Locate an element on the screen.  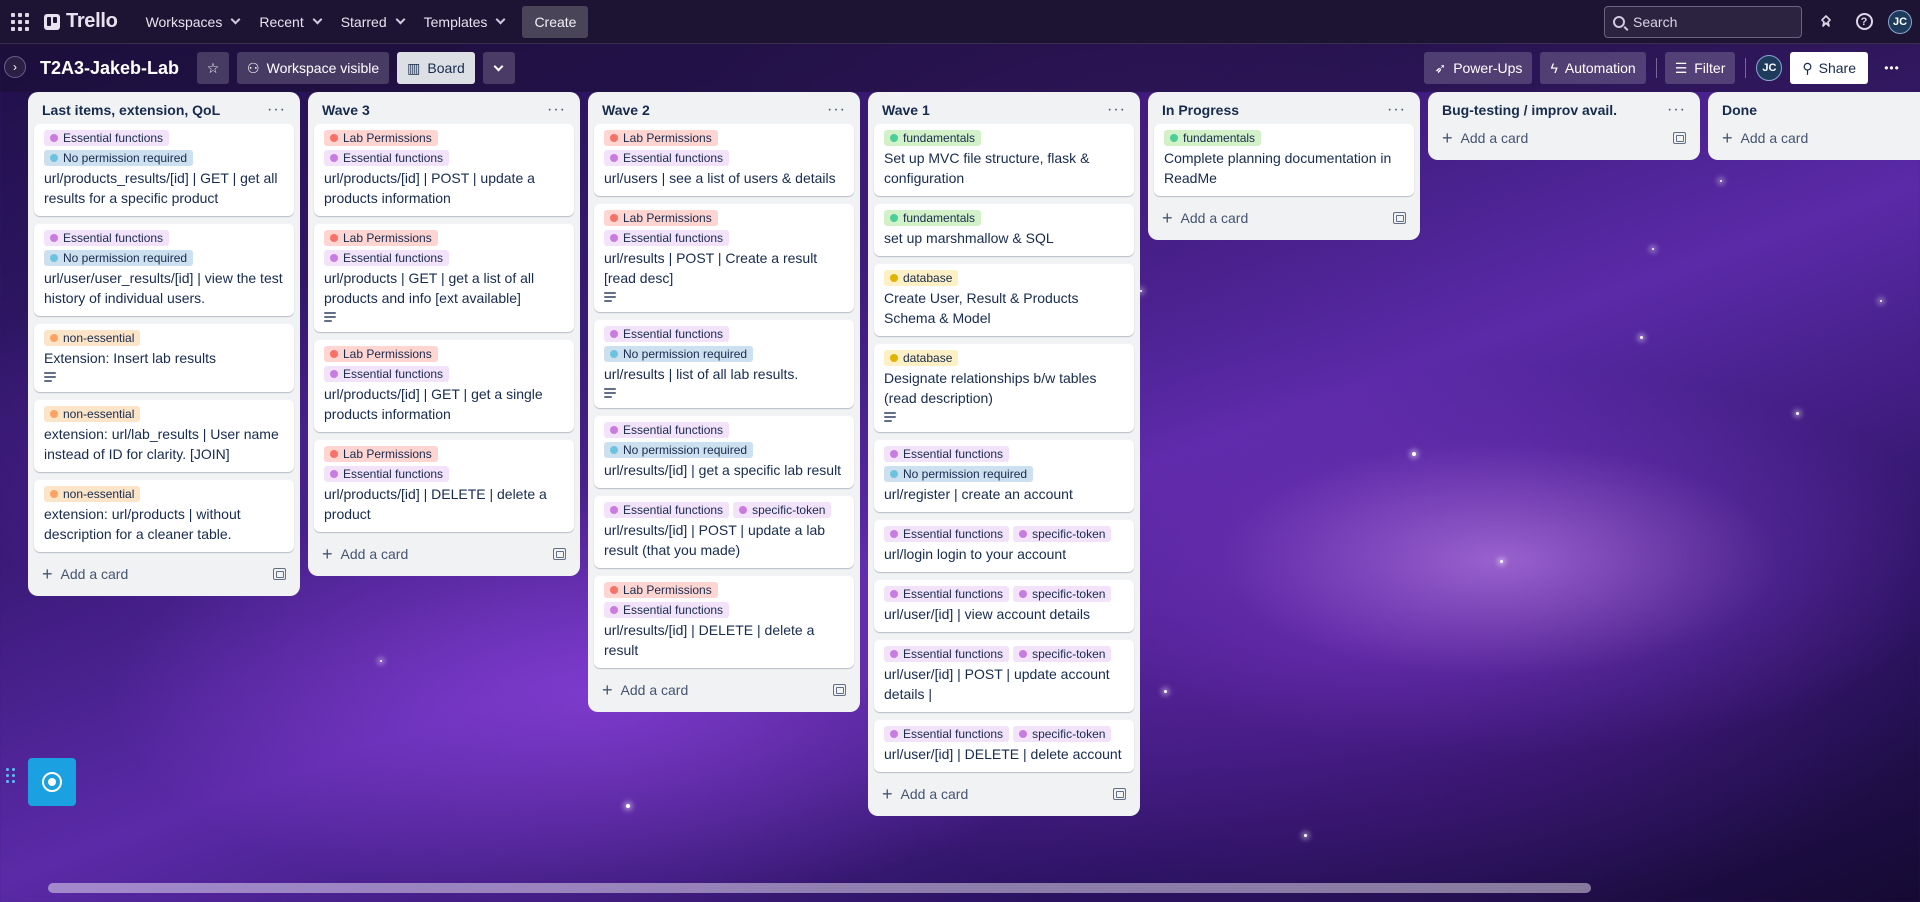
list-title: Wave 3 is located at coordinates (346, 110).